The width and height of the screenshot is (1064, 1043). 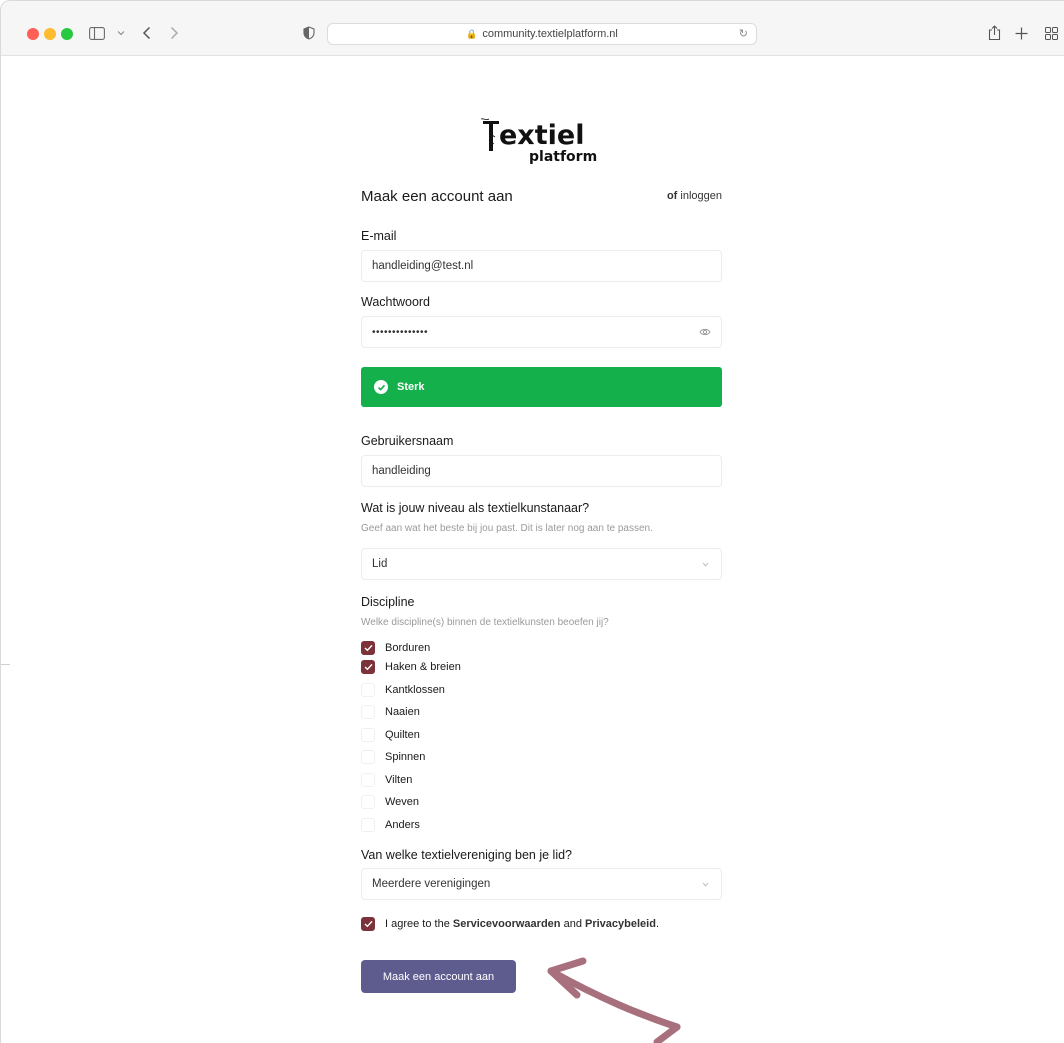 What do you see at coordinates (572, 924) in the screenshot?
I see `agree-and: and` at bounding box center [572, 924].